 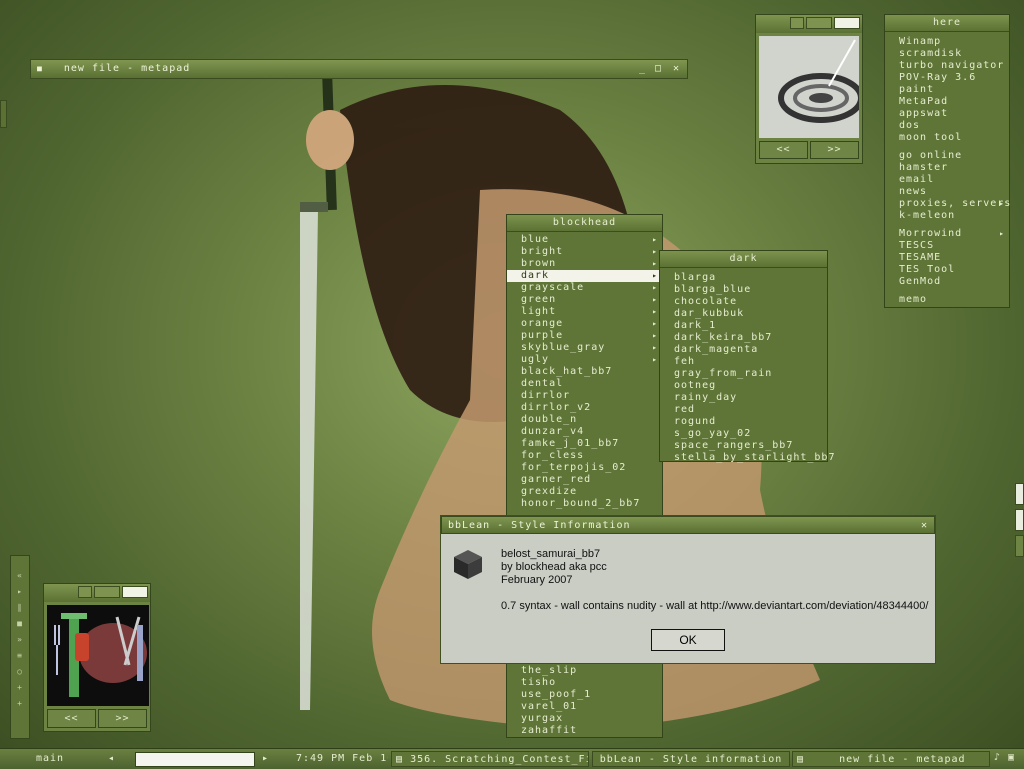 What do you see at coordinates (20, 704) in the screenshot?
I see `toolbar-button-8: +` at bounding box center [20, 704].